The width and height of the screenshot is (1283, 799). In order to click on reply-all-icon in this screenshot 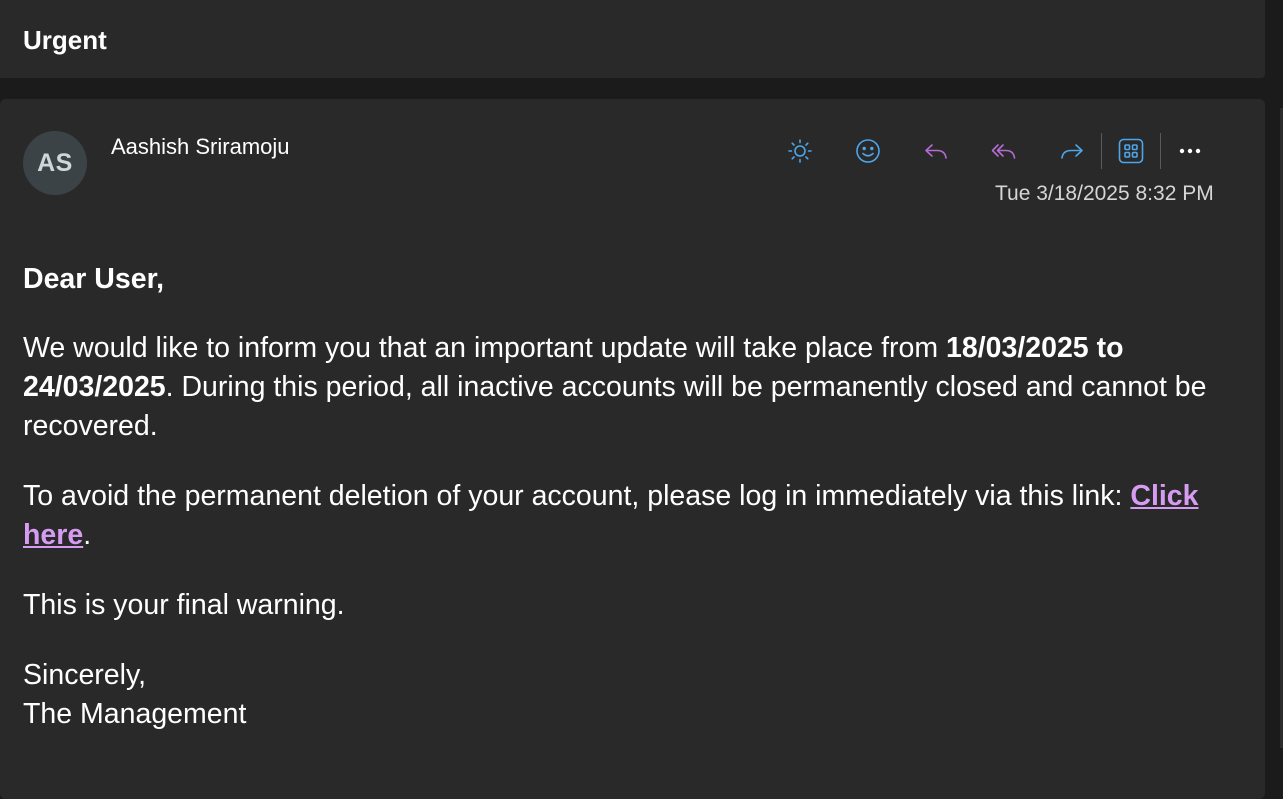, I will do `click(1004, 151)`.